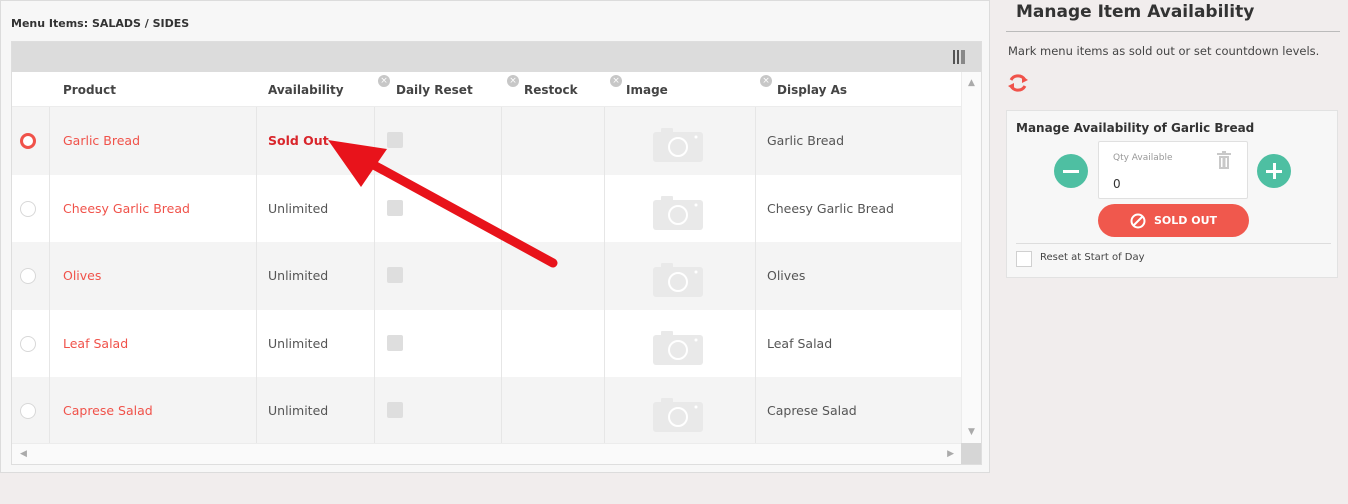  Describe the element at coordinates (1117, 184) in the screenshot. I see `qty-value: 0` at that location.